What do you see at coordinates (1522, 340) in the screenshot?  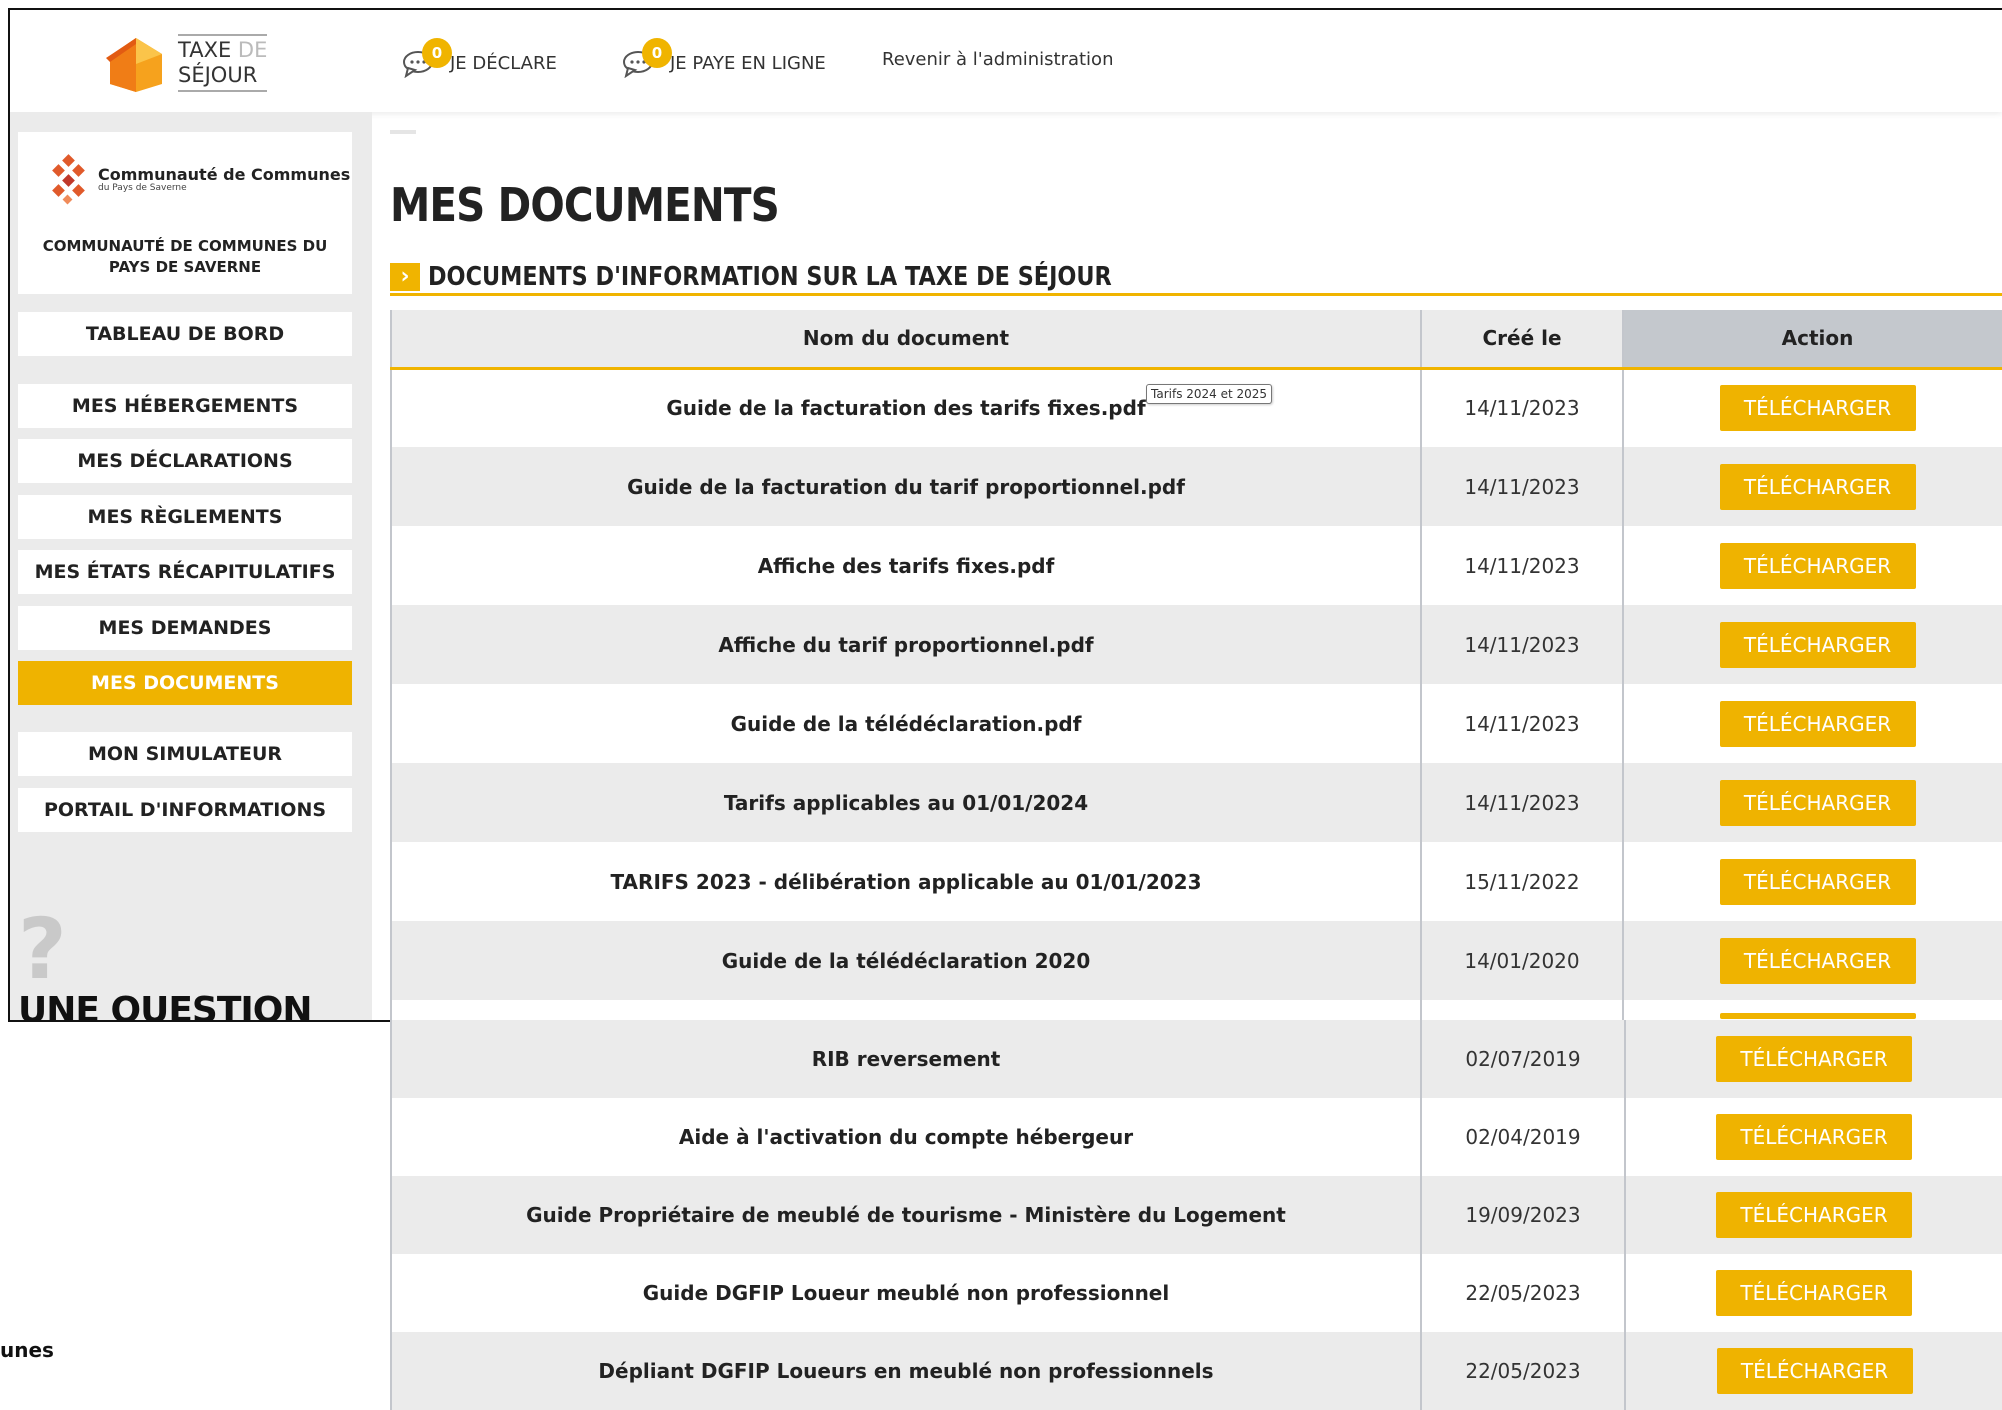 I see `column-header-date: Créé le` at bounding box center [1522, 340].